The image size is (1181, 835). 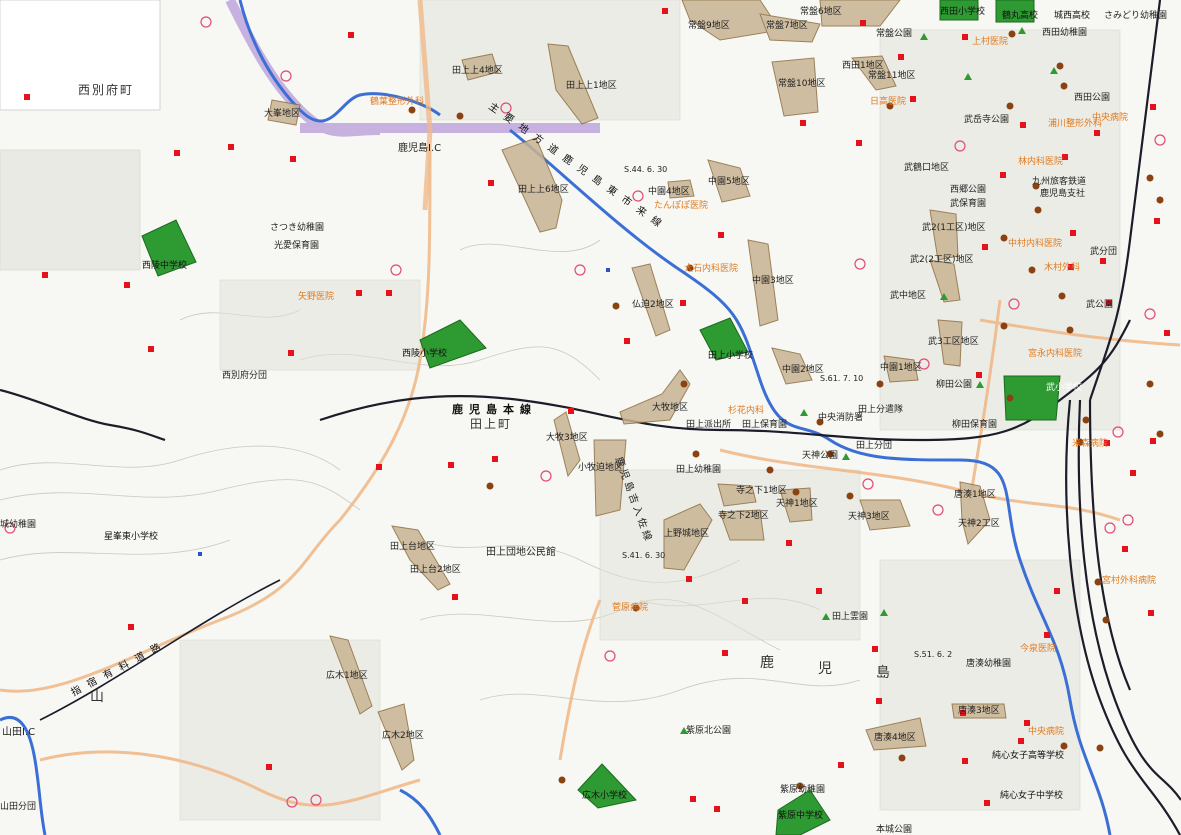 I want to click on kindergarten-label: 西田幼稚園, so click(x=1065, y=33).